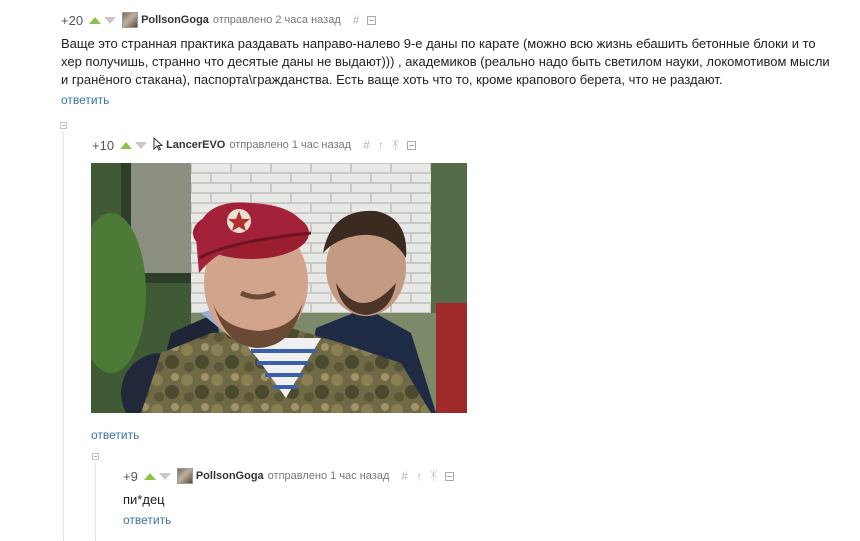  What do you see at coordinates (158, 145) in the screenshot?
I see `cursor-icon` at bounding box center [158, 145].